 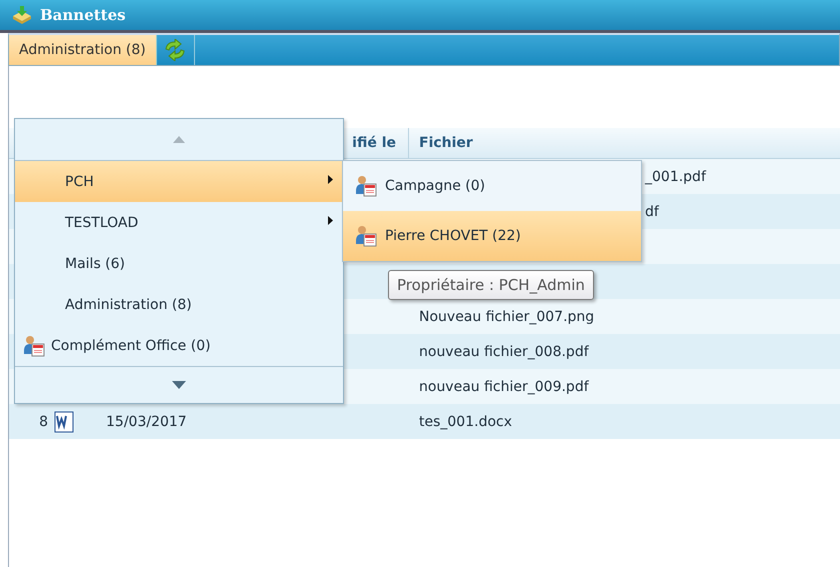 What do you see at coordinates (179, 222) in the screenshot?
I see `menu-item: TESTLOAD` at bounding box center [179, 222].